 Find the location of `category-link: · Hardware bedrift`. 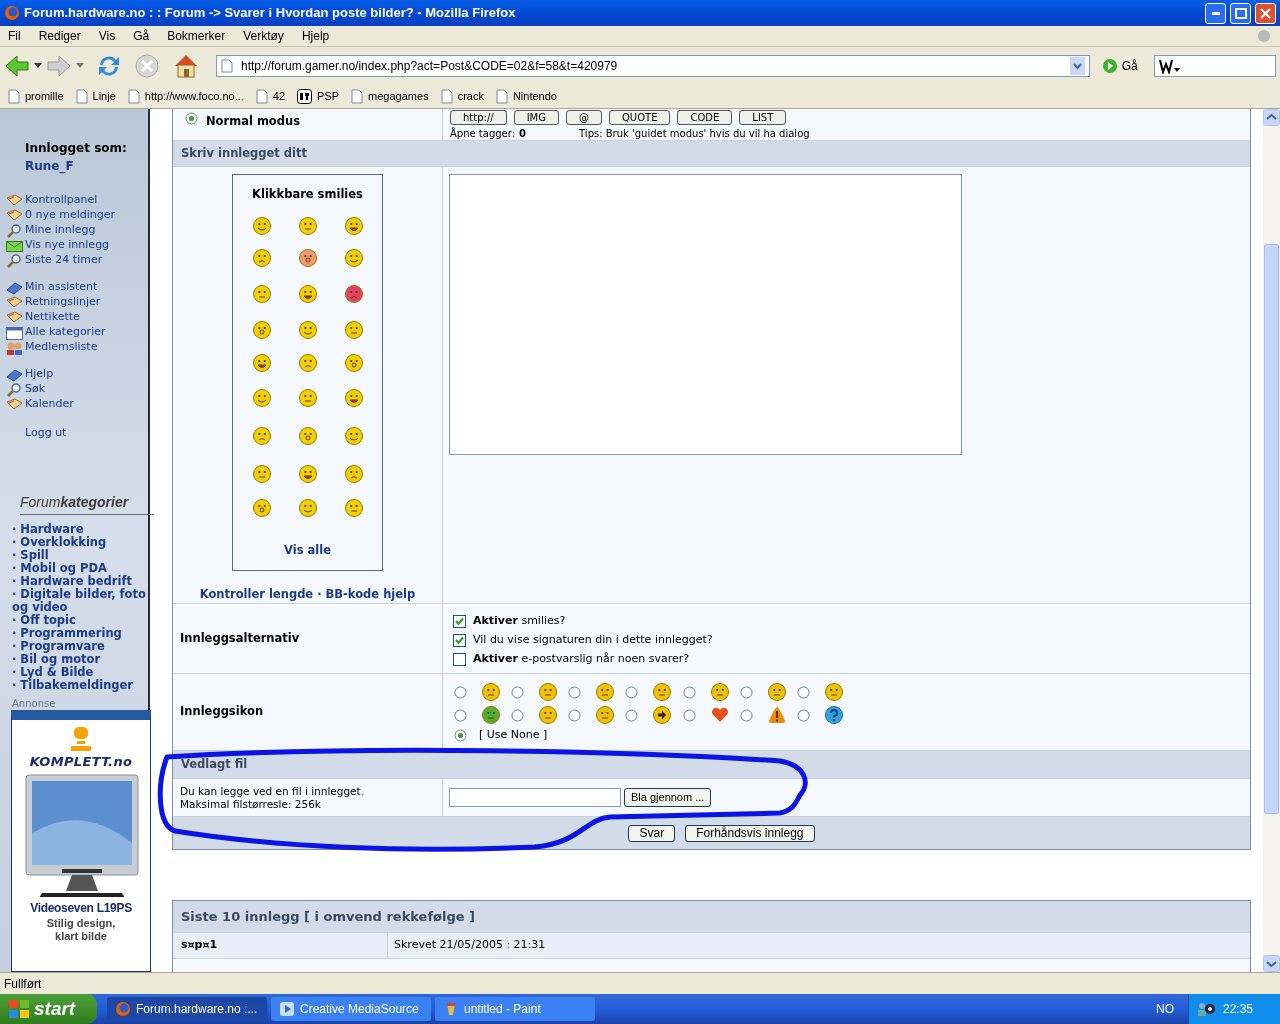

category-link: · Hardware bedrift is located at coordinates (78, 581).